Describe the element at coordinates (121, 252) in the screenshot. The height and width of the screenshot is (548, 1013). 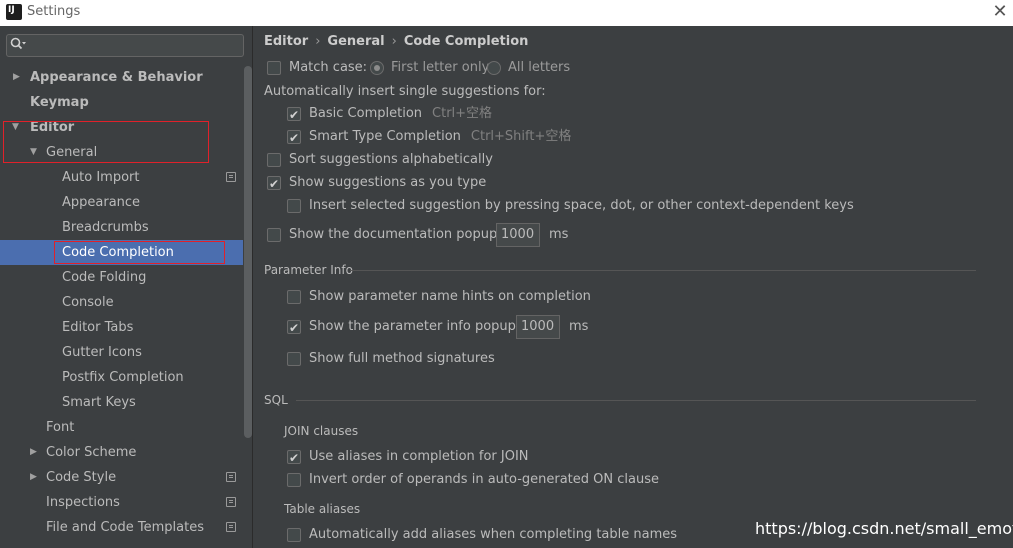
I see `sidebar-item-code-completion: Code Completion` at that location.